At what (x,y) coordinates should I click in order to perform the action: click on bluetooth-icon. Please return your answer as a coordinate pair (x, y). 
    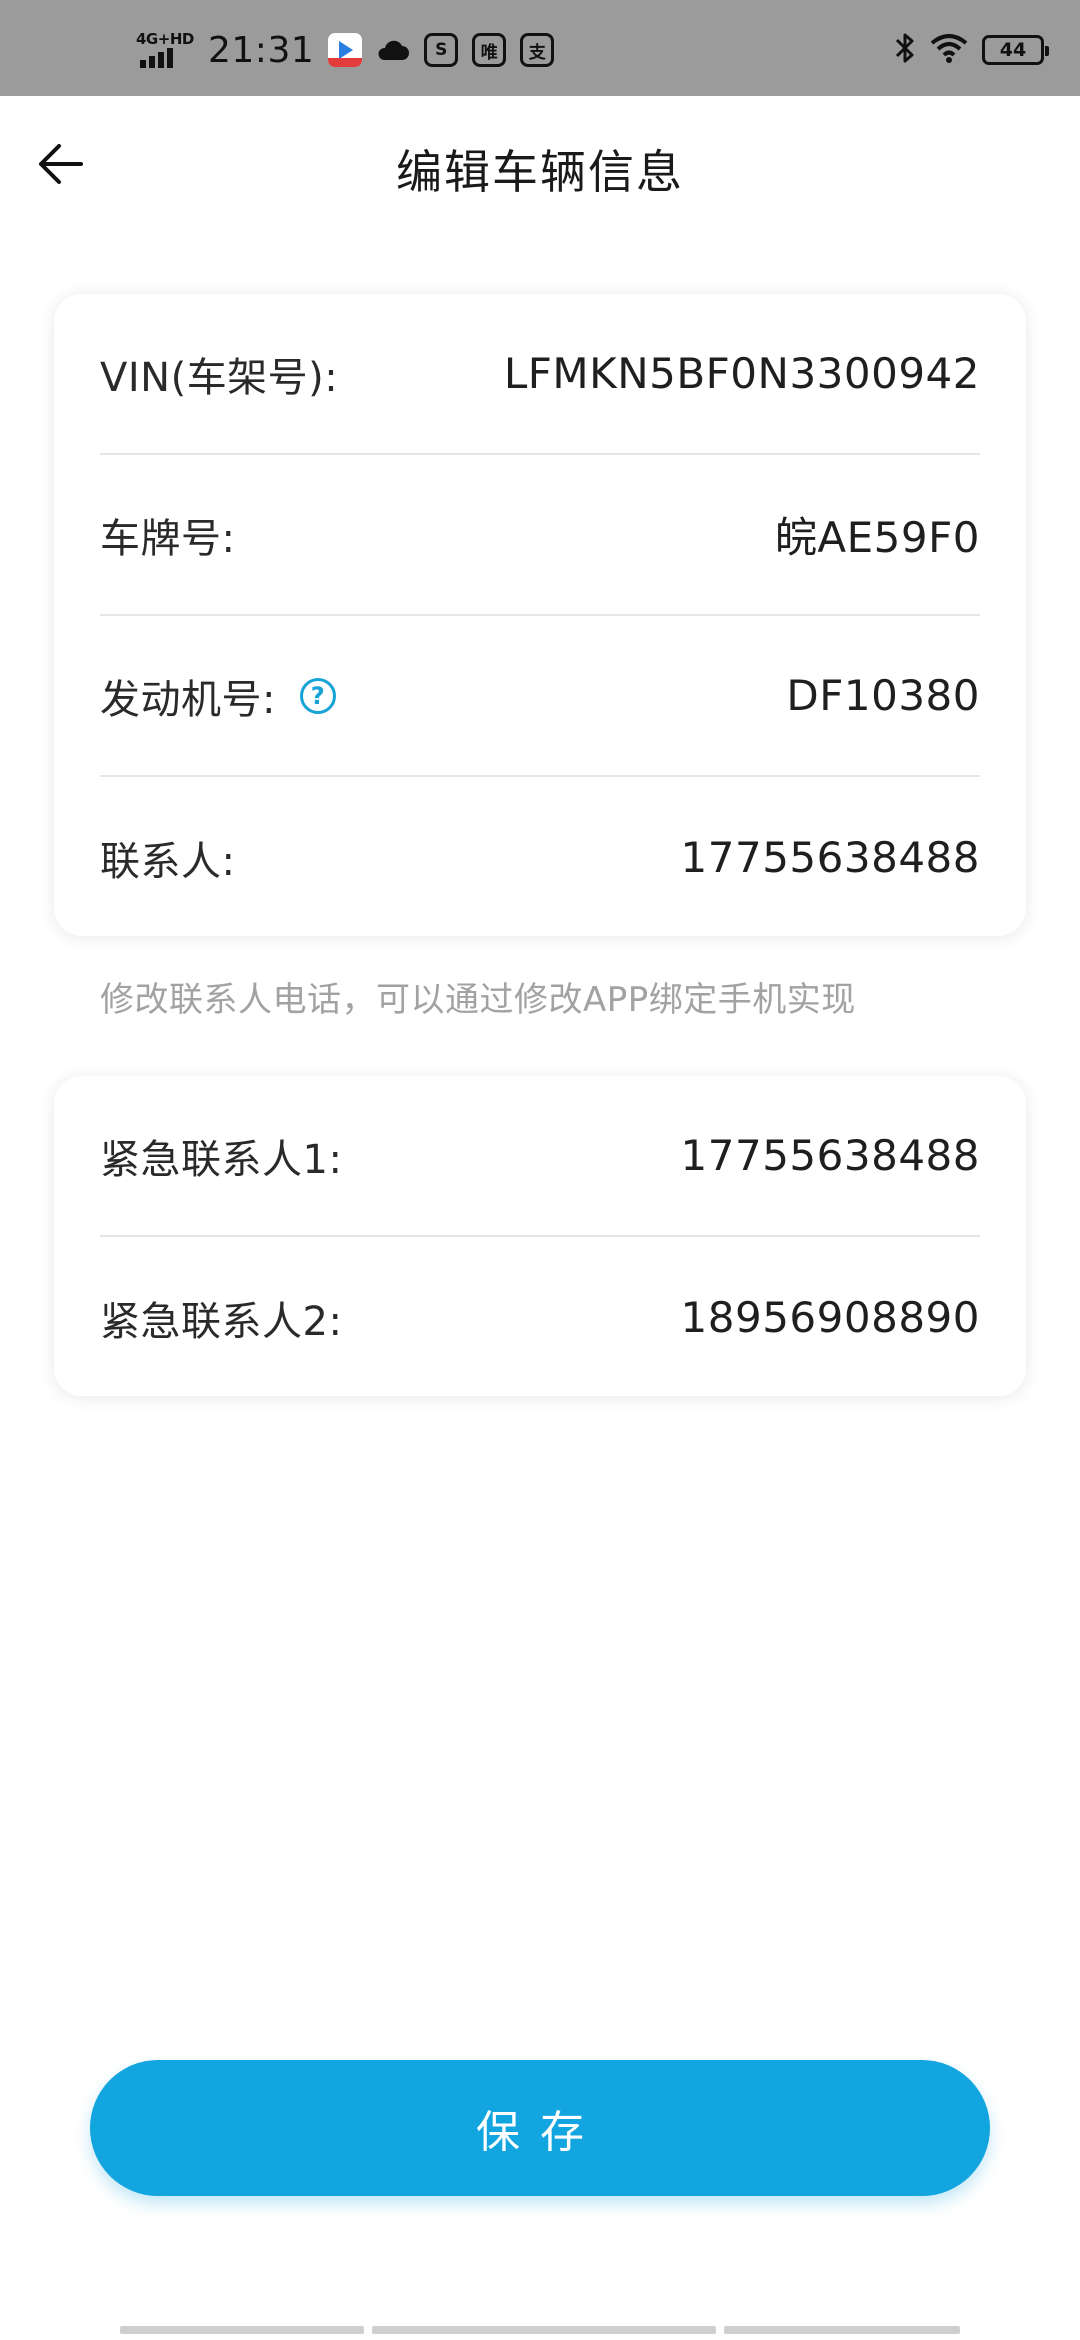
    Looking at the image, I should click on (905, 50).